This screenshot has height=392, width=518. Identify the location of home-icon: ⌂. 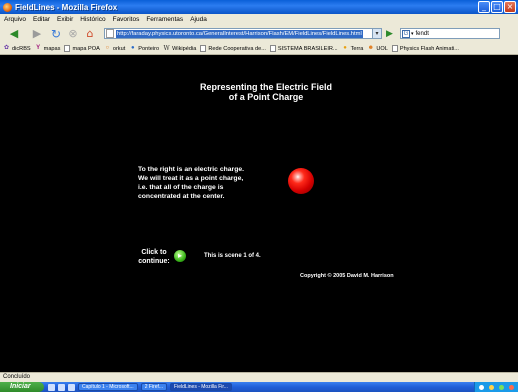
(90, 34).